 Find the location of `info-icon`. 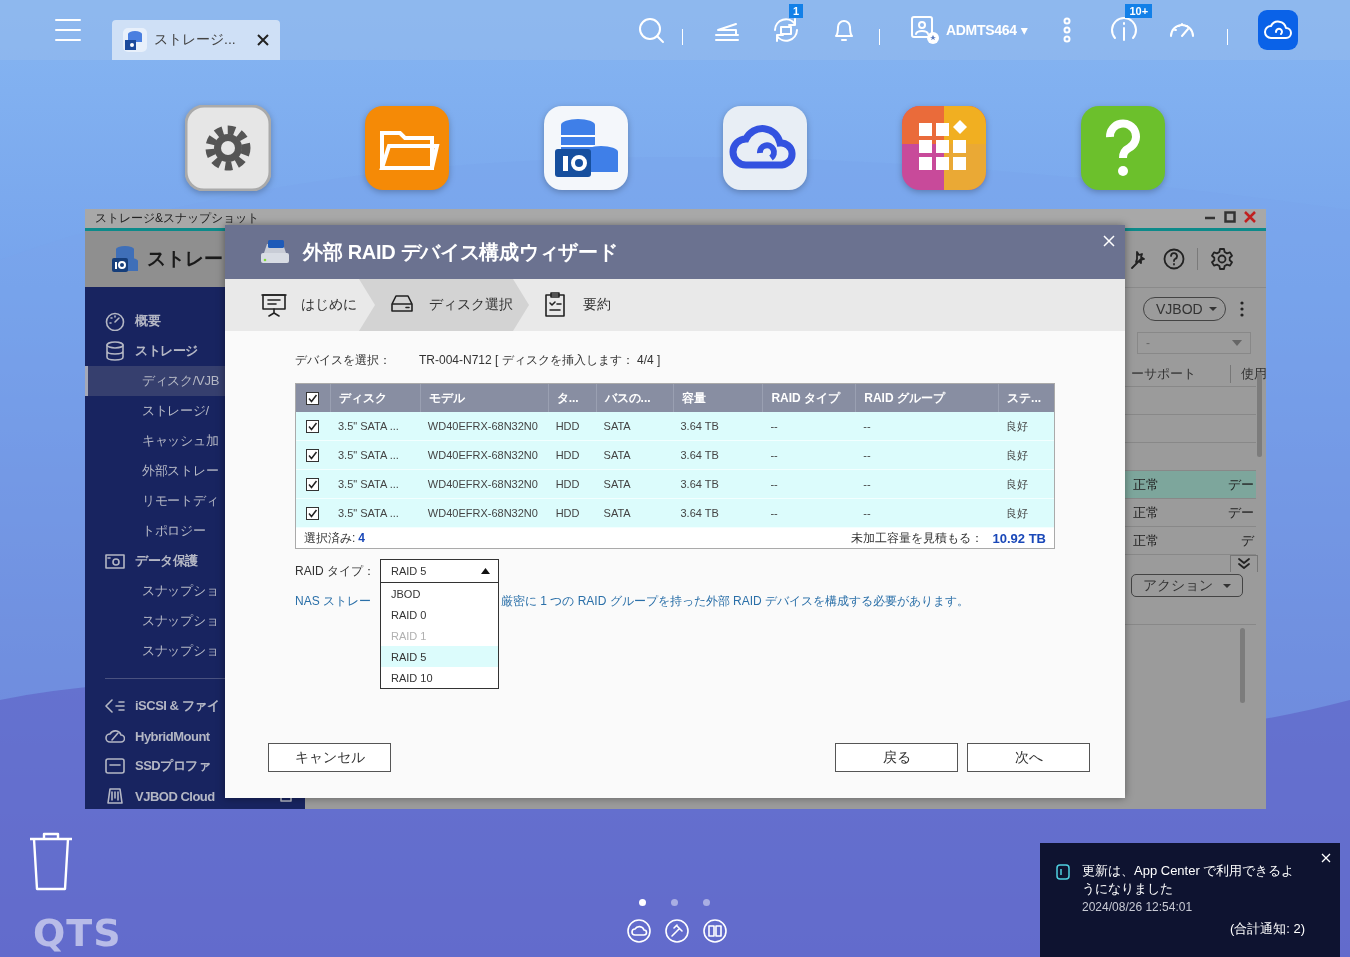

info-icon is located at coordinates (1124, 30).